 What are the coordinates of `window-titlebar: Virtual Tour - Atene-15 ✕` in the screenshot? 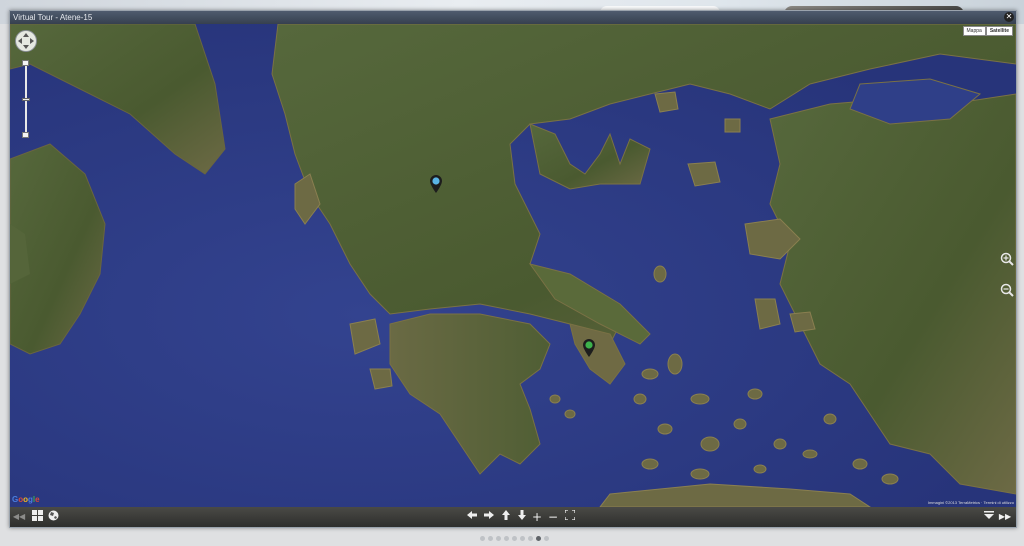 It's located at (513, 17).